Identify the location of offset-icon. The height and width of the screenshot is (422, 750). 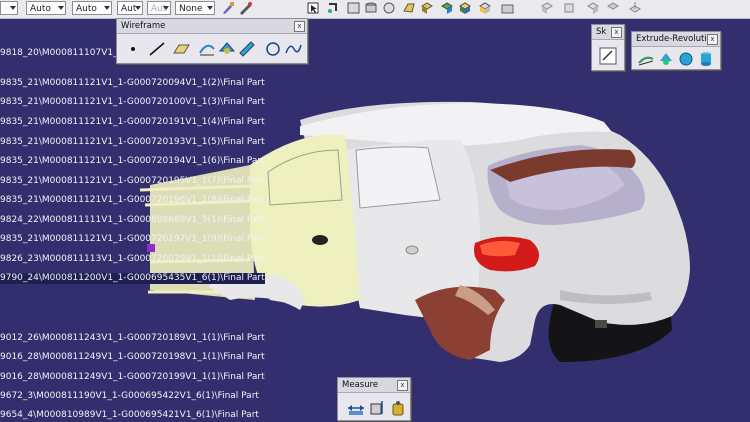
(247, 49).